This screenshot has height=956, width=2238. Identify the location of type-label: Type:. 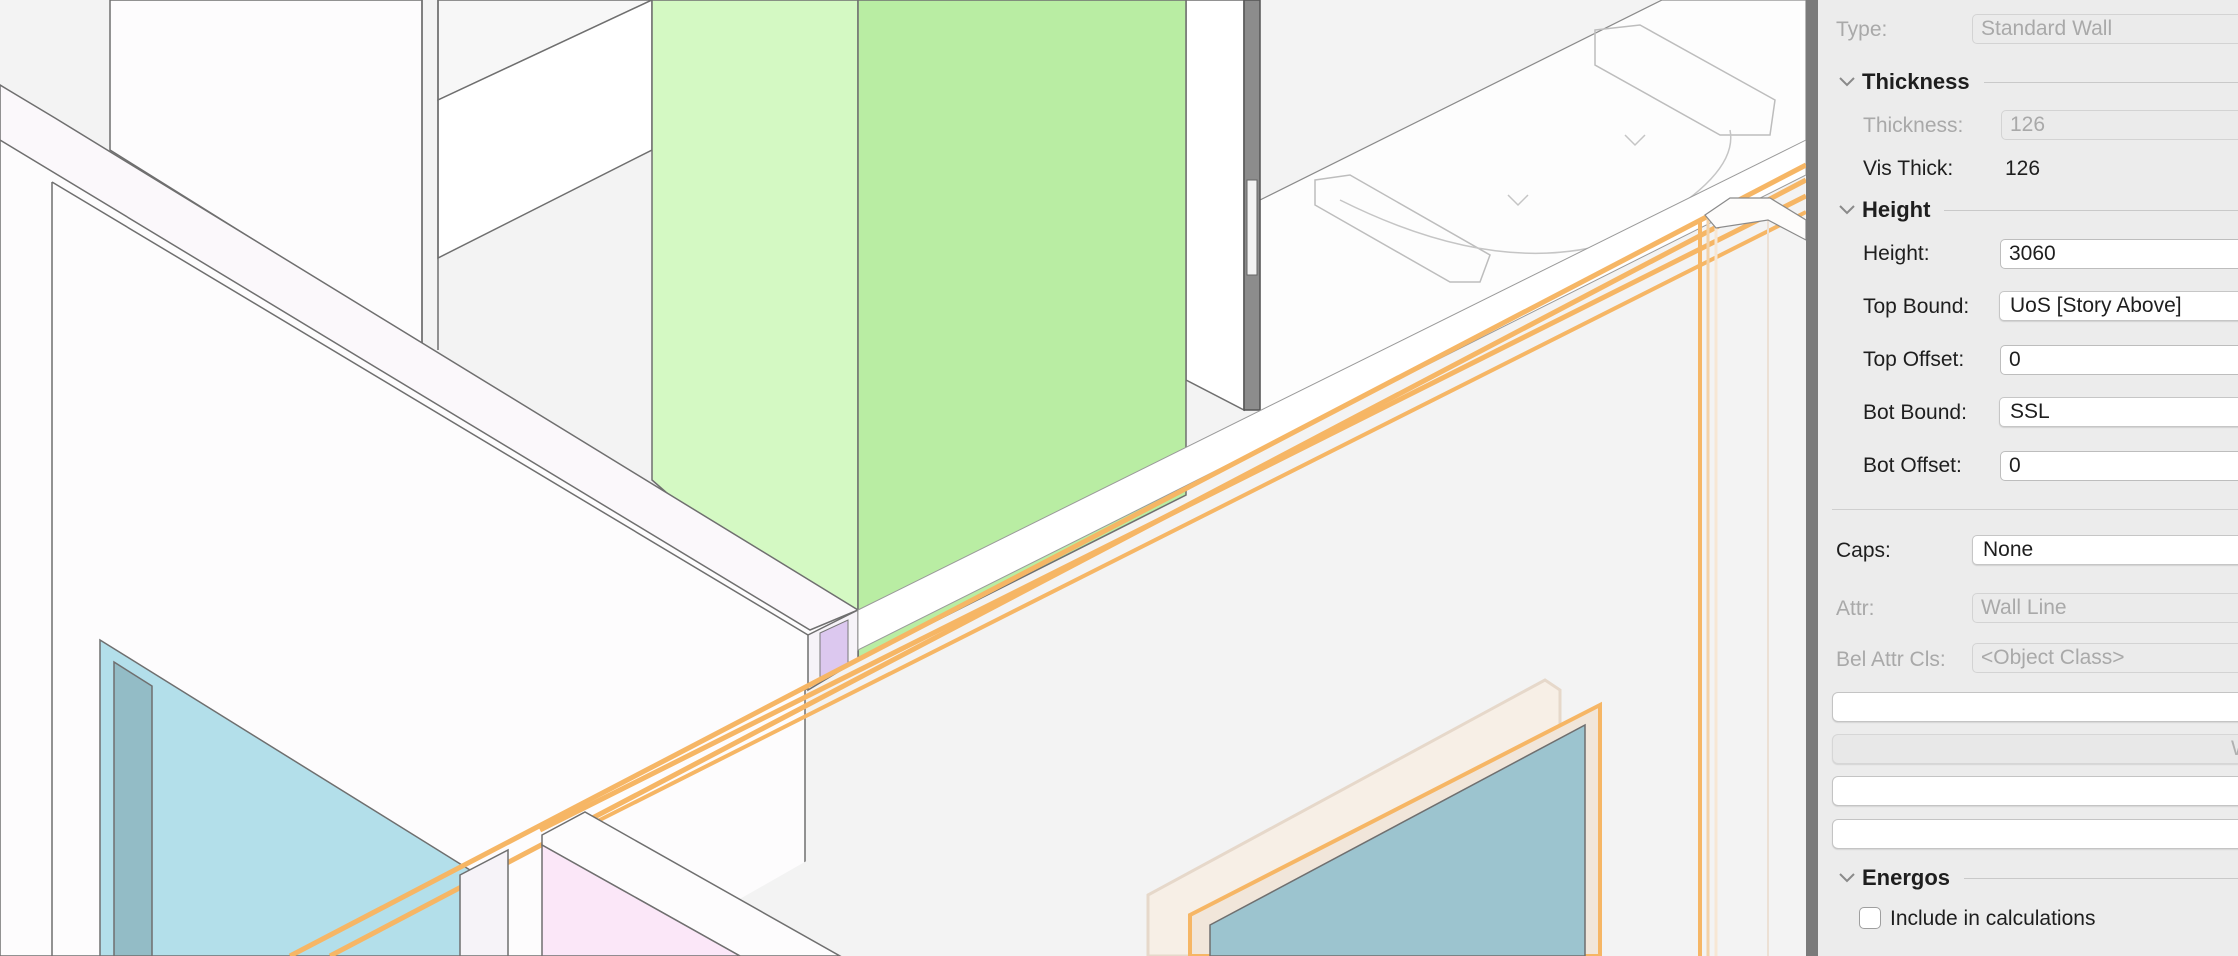
(1862, 29).